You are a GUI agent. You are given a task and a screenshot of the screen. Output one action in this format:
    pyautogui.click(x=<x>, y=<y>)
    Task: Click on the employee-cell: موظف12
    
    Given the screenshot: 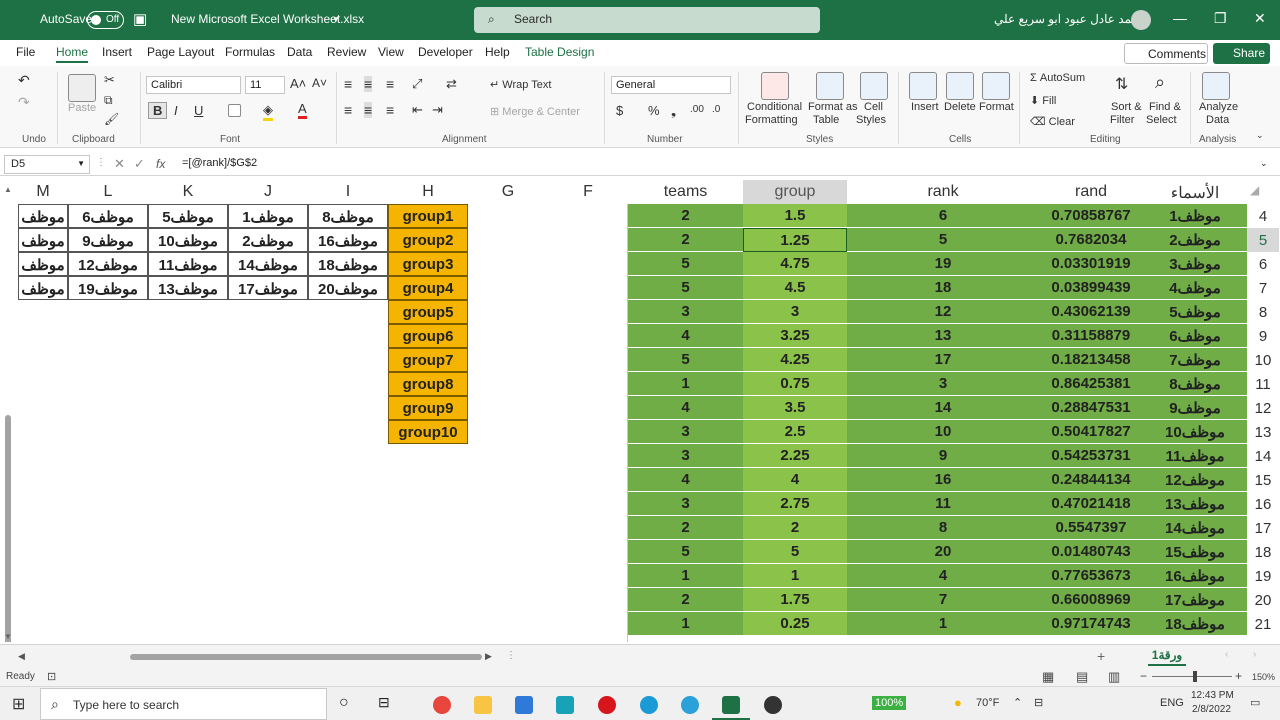 What is the action you would take?
    pyautogui.click(x=108, y=264)
    